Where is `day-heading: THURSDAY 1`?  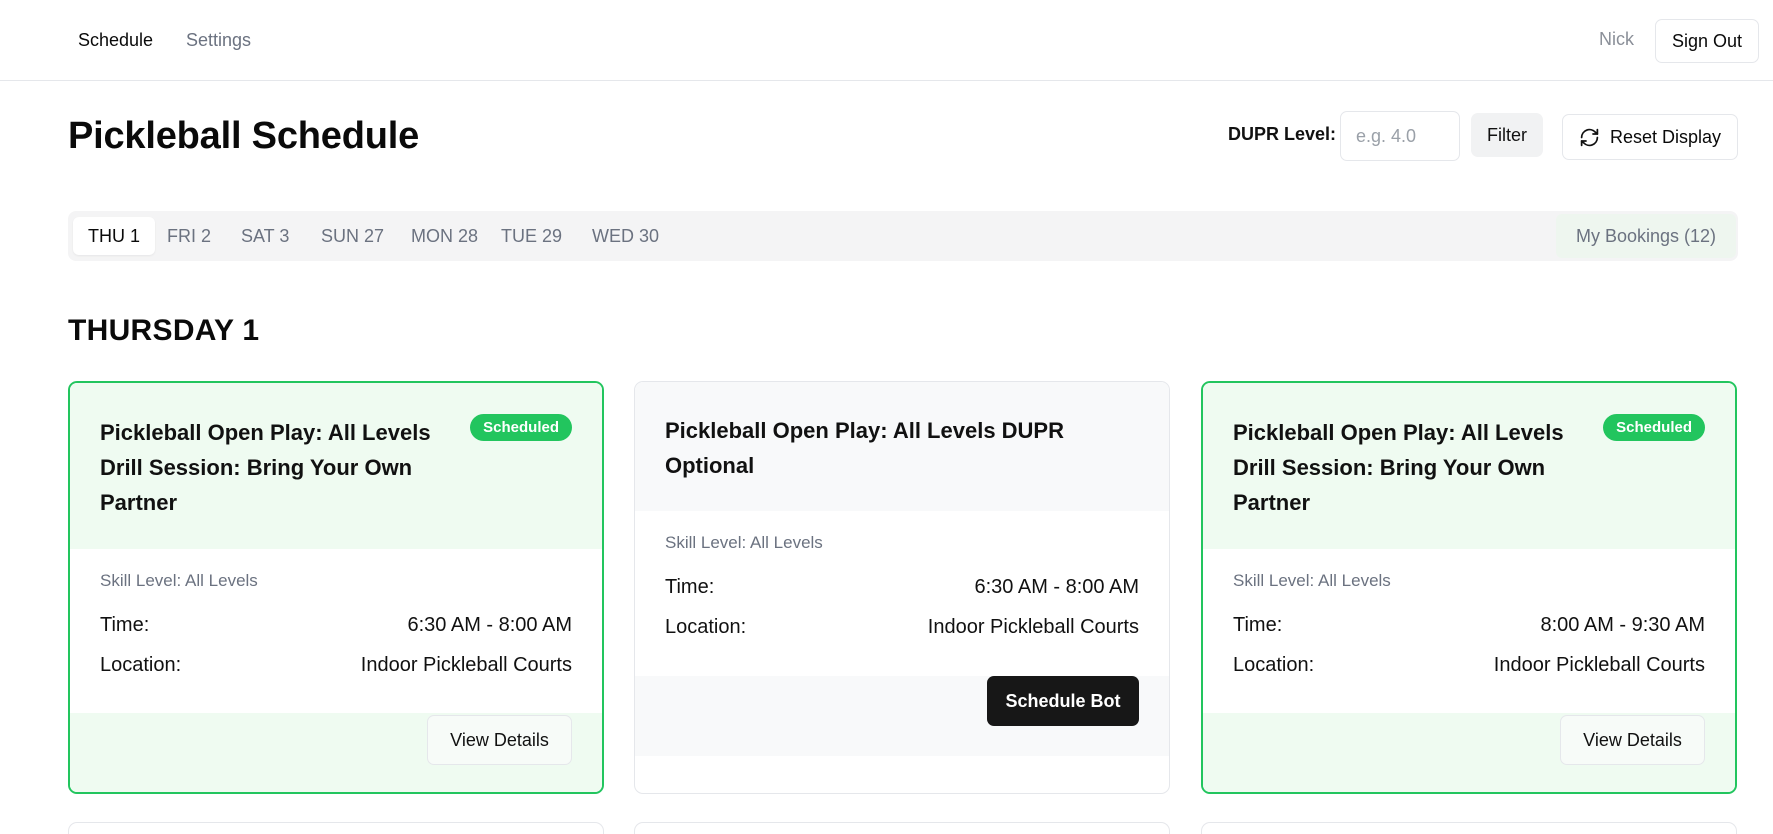
day-heading: THURSDAY 1 is located at coordinates (164, 330).